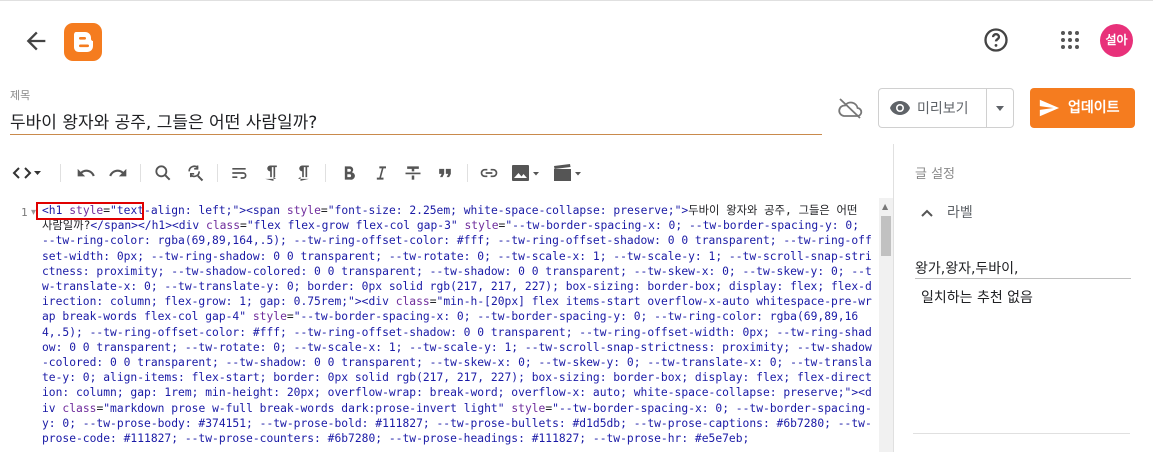 The height and width of the screenshot is (452, 1153). I want to click on post-settings-title: 글 설정, so click(935, 174).